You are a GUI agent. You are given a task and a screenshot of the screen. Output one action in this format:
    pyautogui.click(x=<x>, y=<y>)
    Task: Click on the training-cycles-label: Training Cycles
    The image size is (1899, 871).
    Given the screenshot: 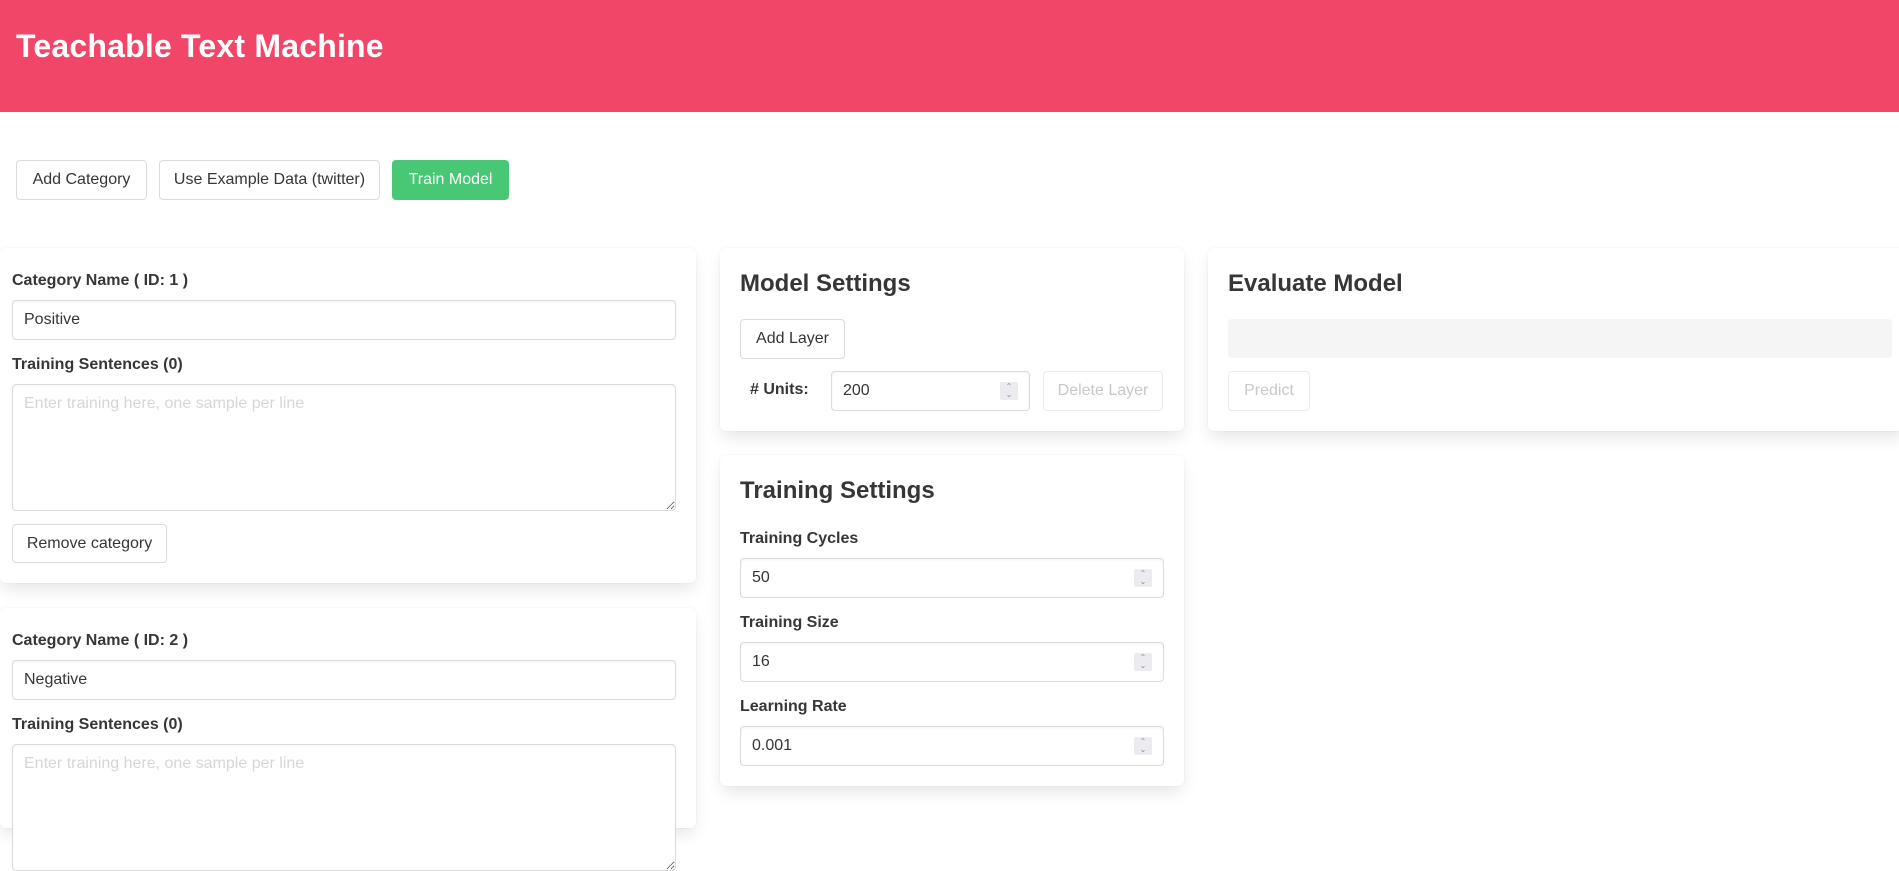 What is the action you would take?
    pyautogui.click(x=799, y=538)
    